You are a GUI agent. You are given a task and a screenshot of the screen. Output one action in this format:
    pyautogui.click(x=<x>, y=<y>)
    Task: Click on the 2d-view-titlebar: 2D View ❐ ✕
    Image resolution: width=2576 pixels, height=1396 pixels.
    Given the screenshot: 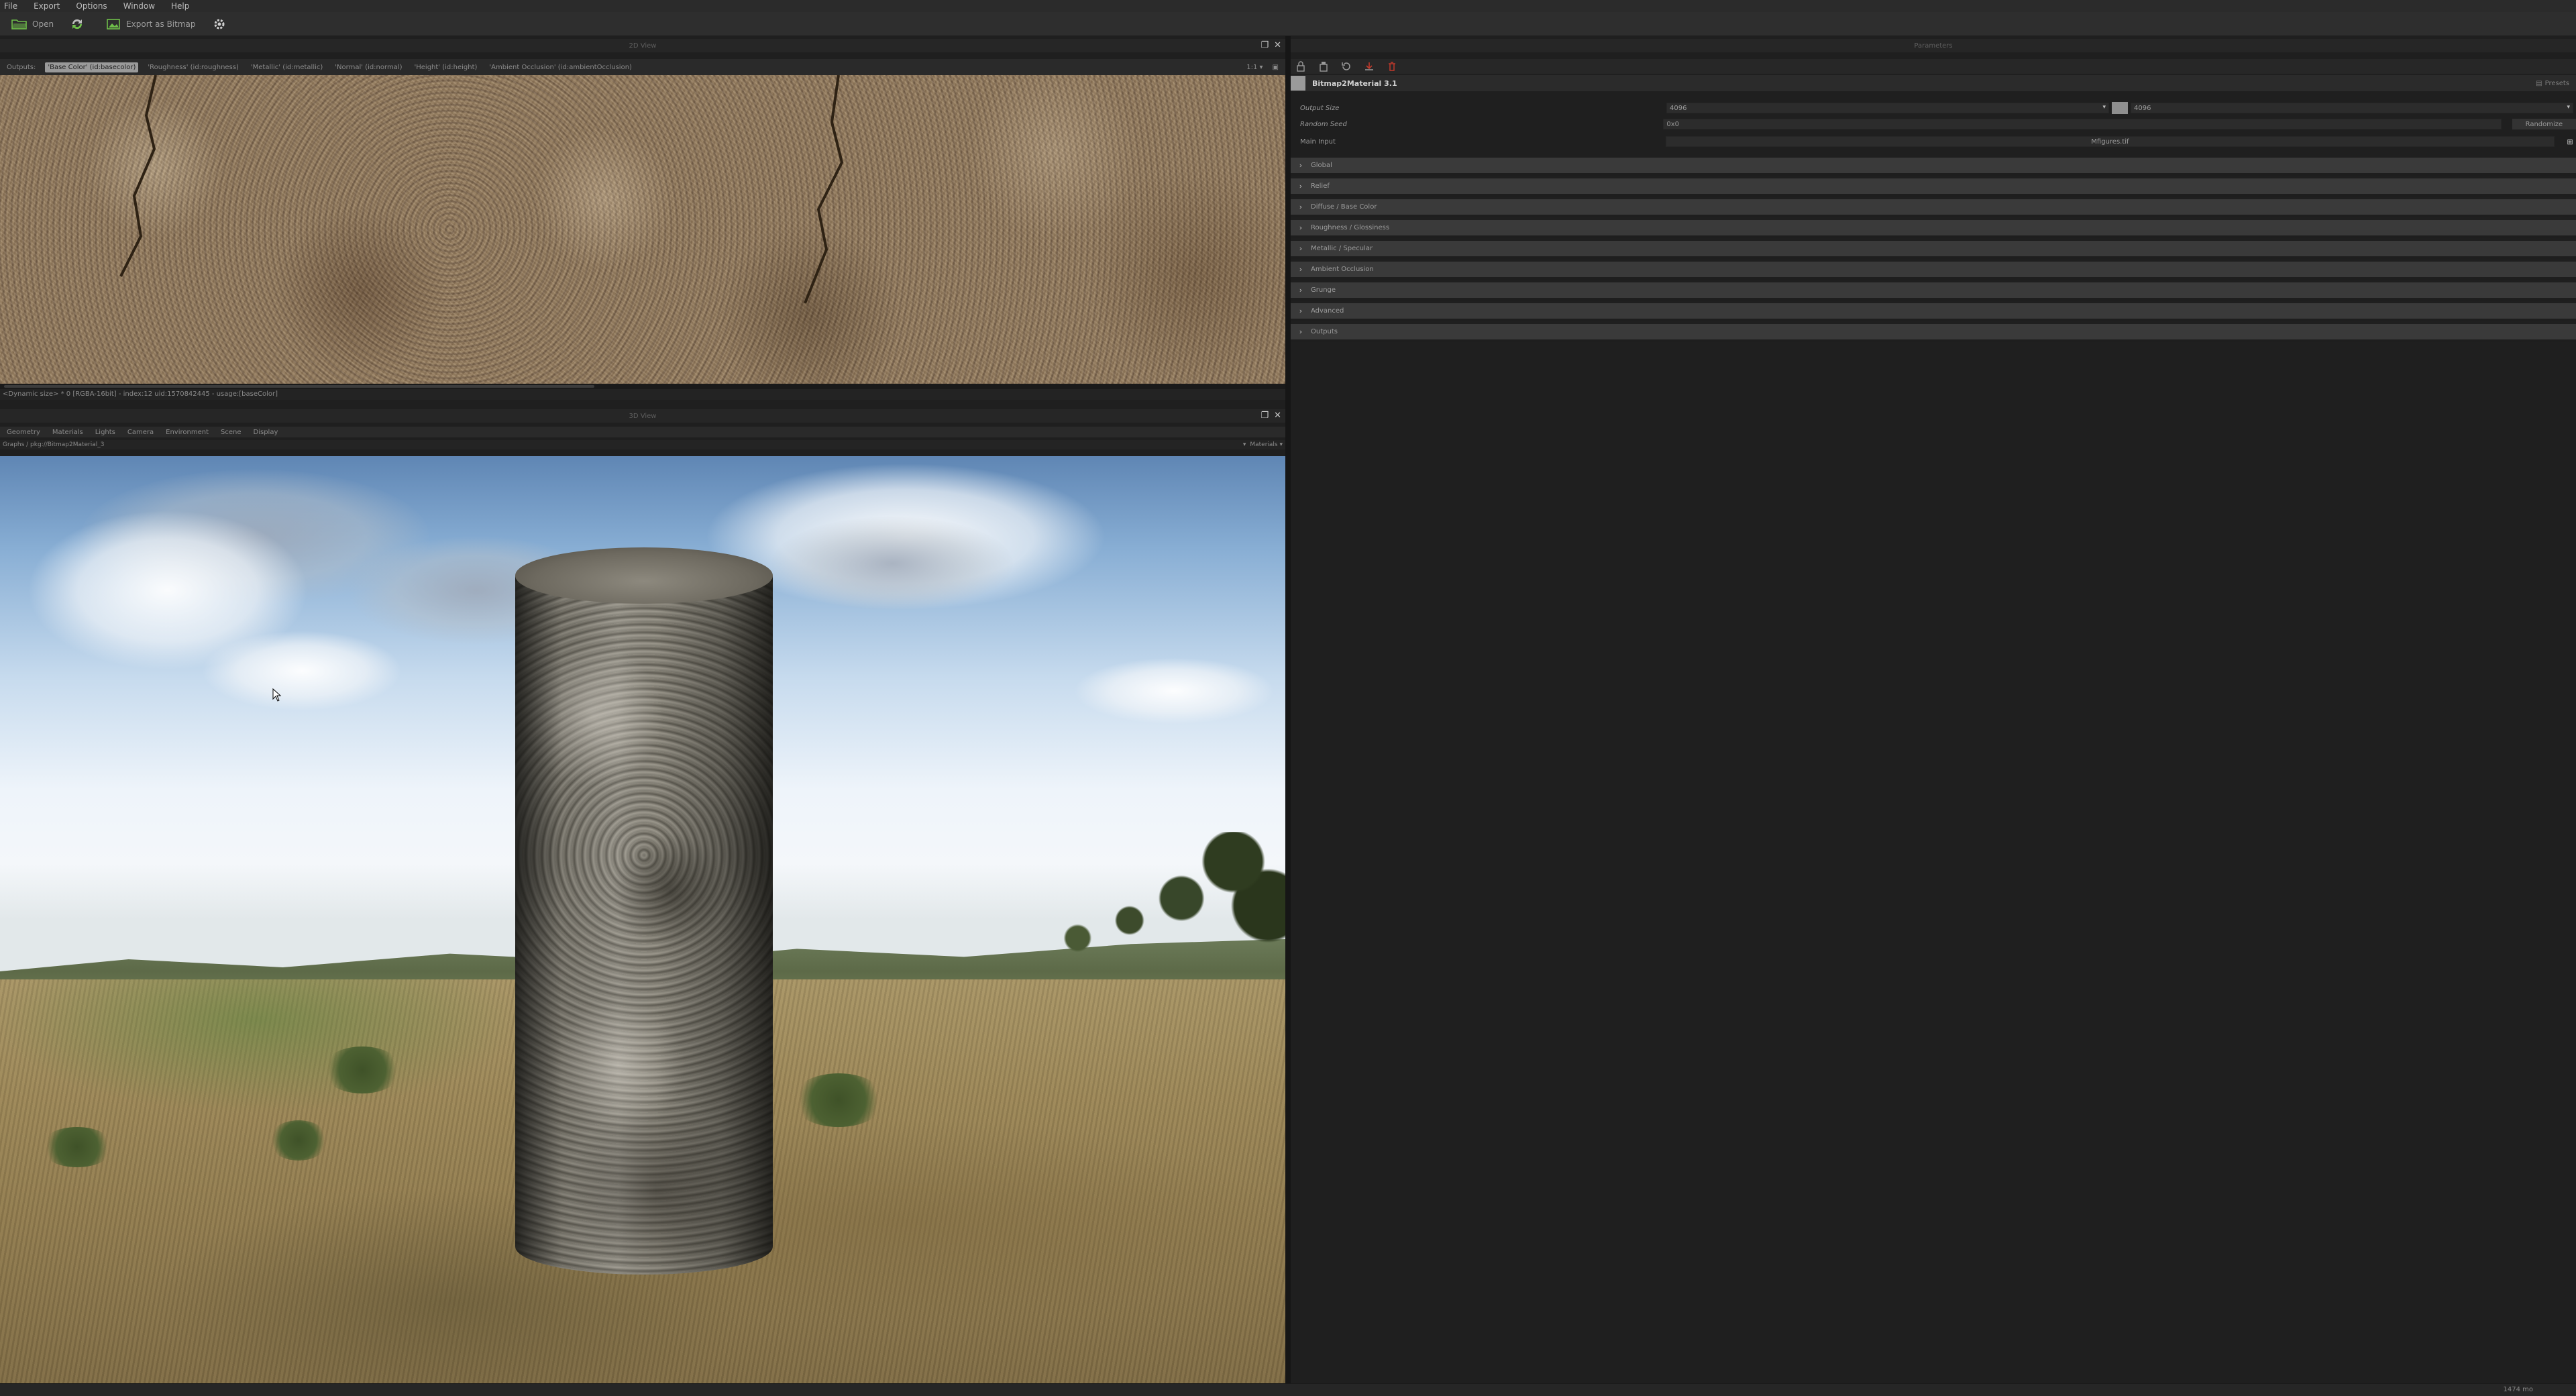 What is the action you would take?
    pyautogui.click(x=642, y=45)
    